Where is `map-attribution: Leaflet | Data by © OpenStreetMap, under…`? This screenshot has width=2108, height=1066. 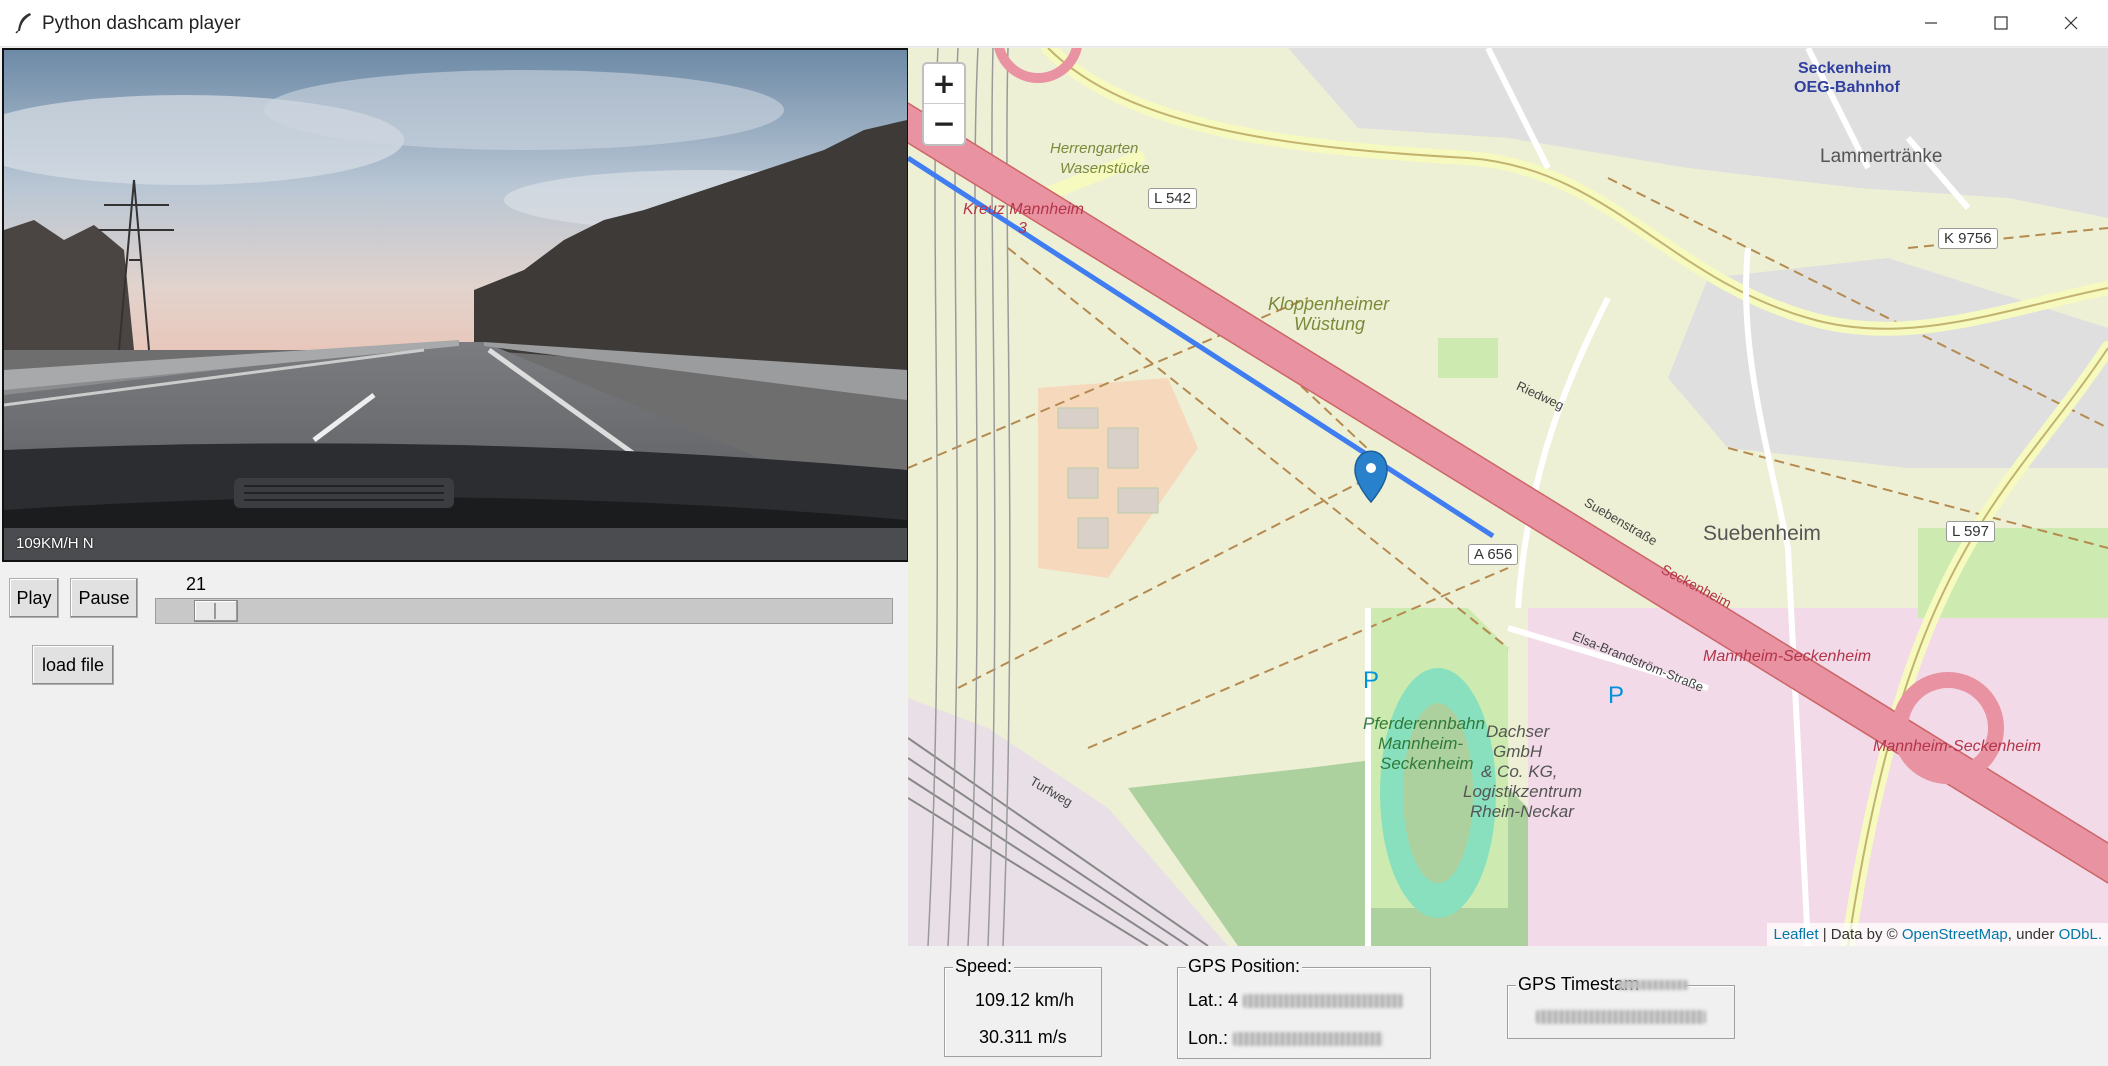
map-attribution: Leaflet | Data by © OpenStreetMap, under… is located at coordinates (1937, 934).